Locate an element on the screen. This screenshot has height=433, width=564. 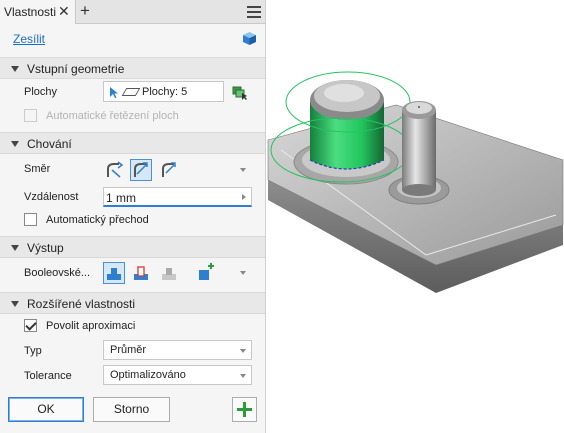
type-label: Typ is located at coordinates (33, 351).